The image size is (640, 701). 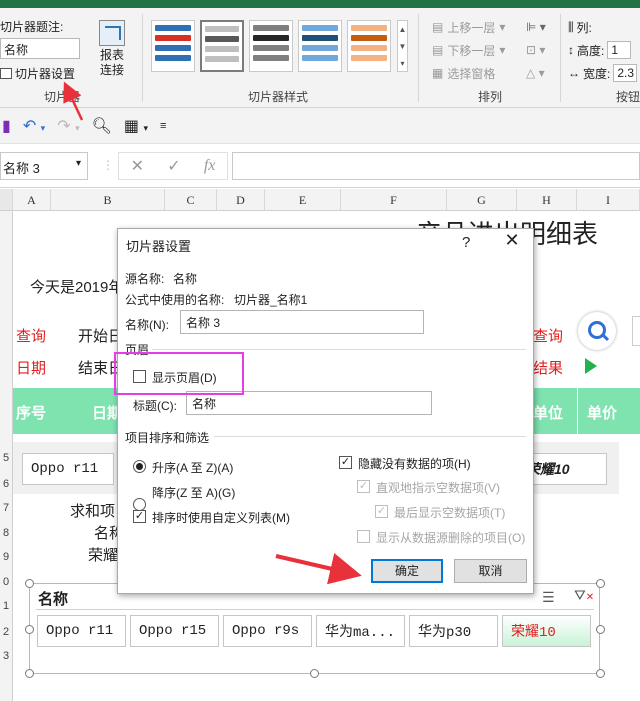 What do you see at coordinates (318, 569) in the screenshot?
I see `annotation-arrow-ok` at bounding box center [318, 569].